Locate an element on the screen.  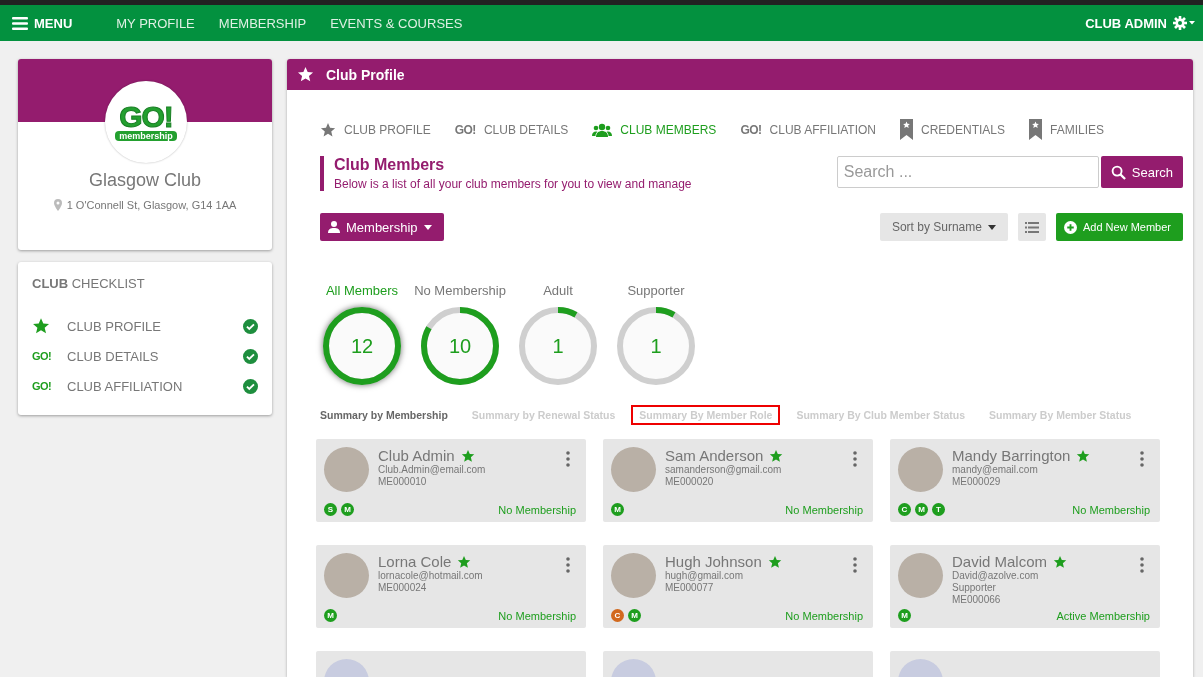
section-heading: Club Members is located at coordinates (390, 165).